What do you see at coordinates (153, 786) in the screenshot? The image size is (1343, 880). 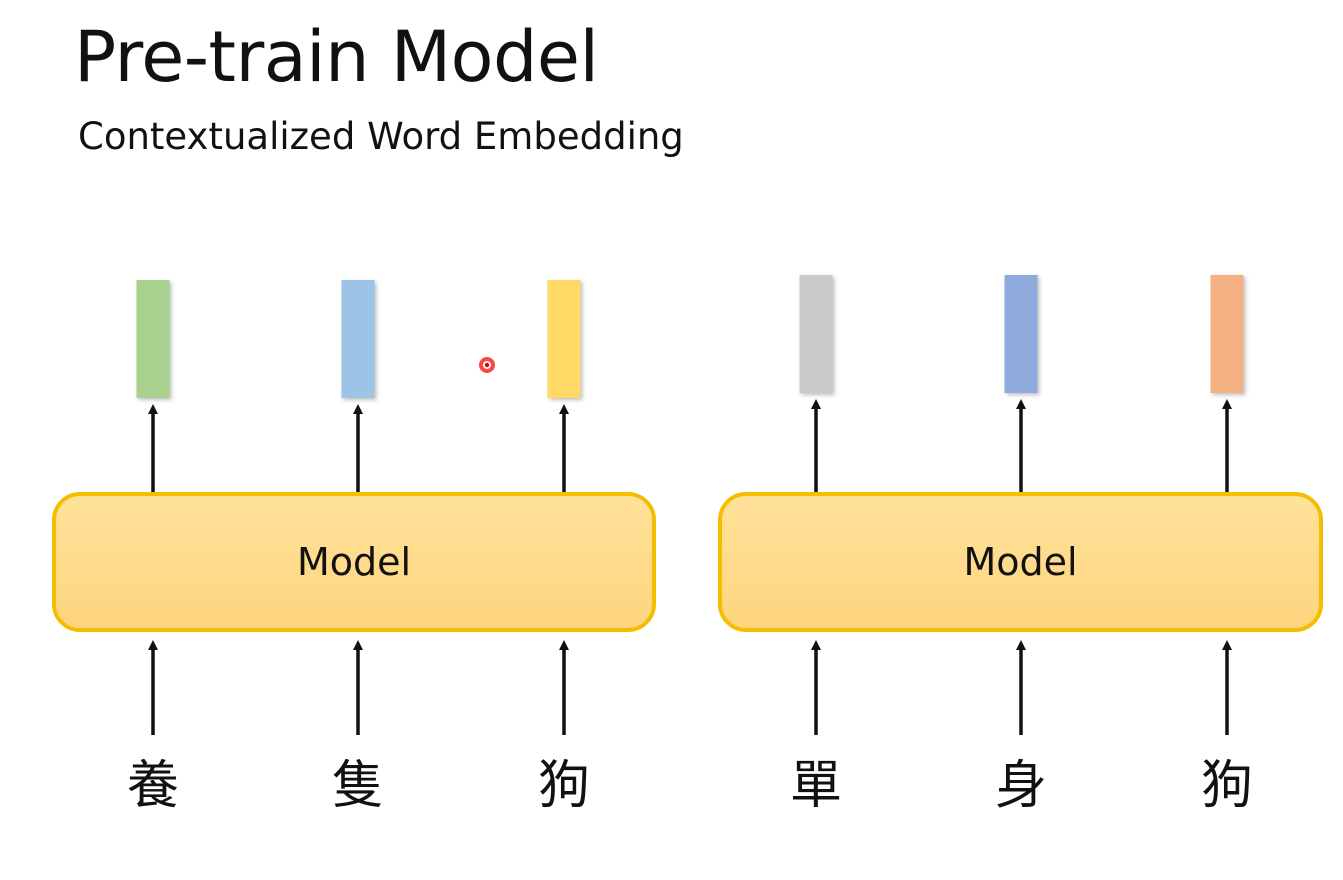 I see `token-label: 養` at bounding box center [153, 786].